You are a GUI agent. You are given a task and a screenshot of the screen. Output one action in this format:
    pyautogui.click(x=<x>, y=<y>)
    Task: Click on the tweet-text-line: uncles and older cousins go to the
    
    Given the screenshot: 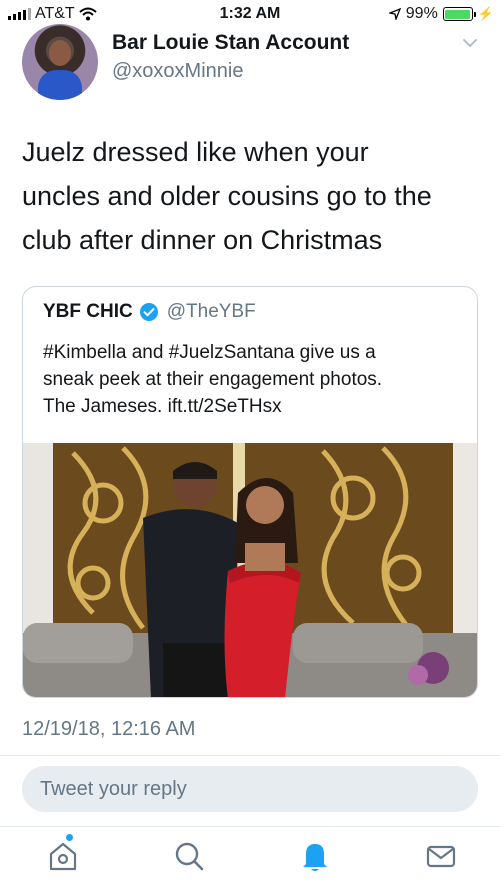 What is the action you would take?
    pyautogui.click(x=227, y=196)
    